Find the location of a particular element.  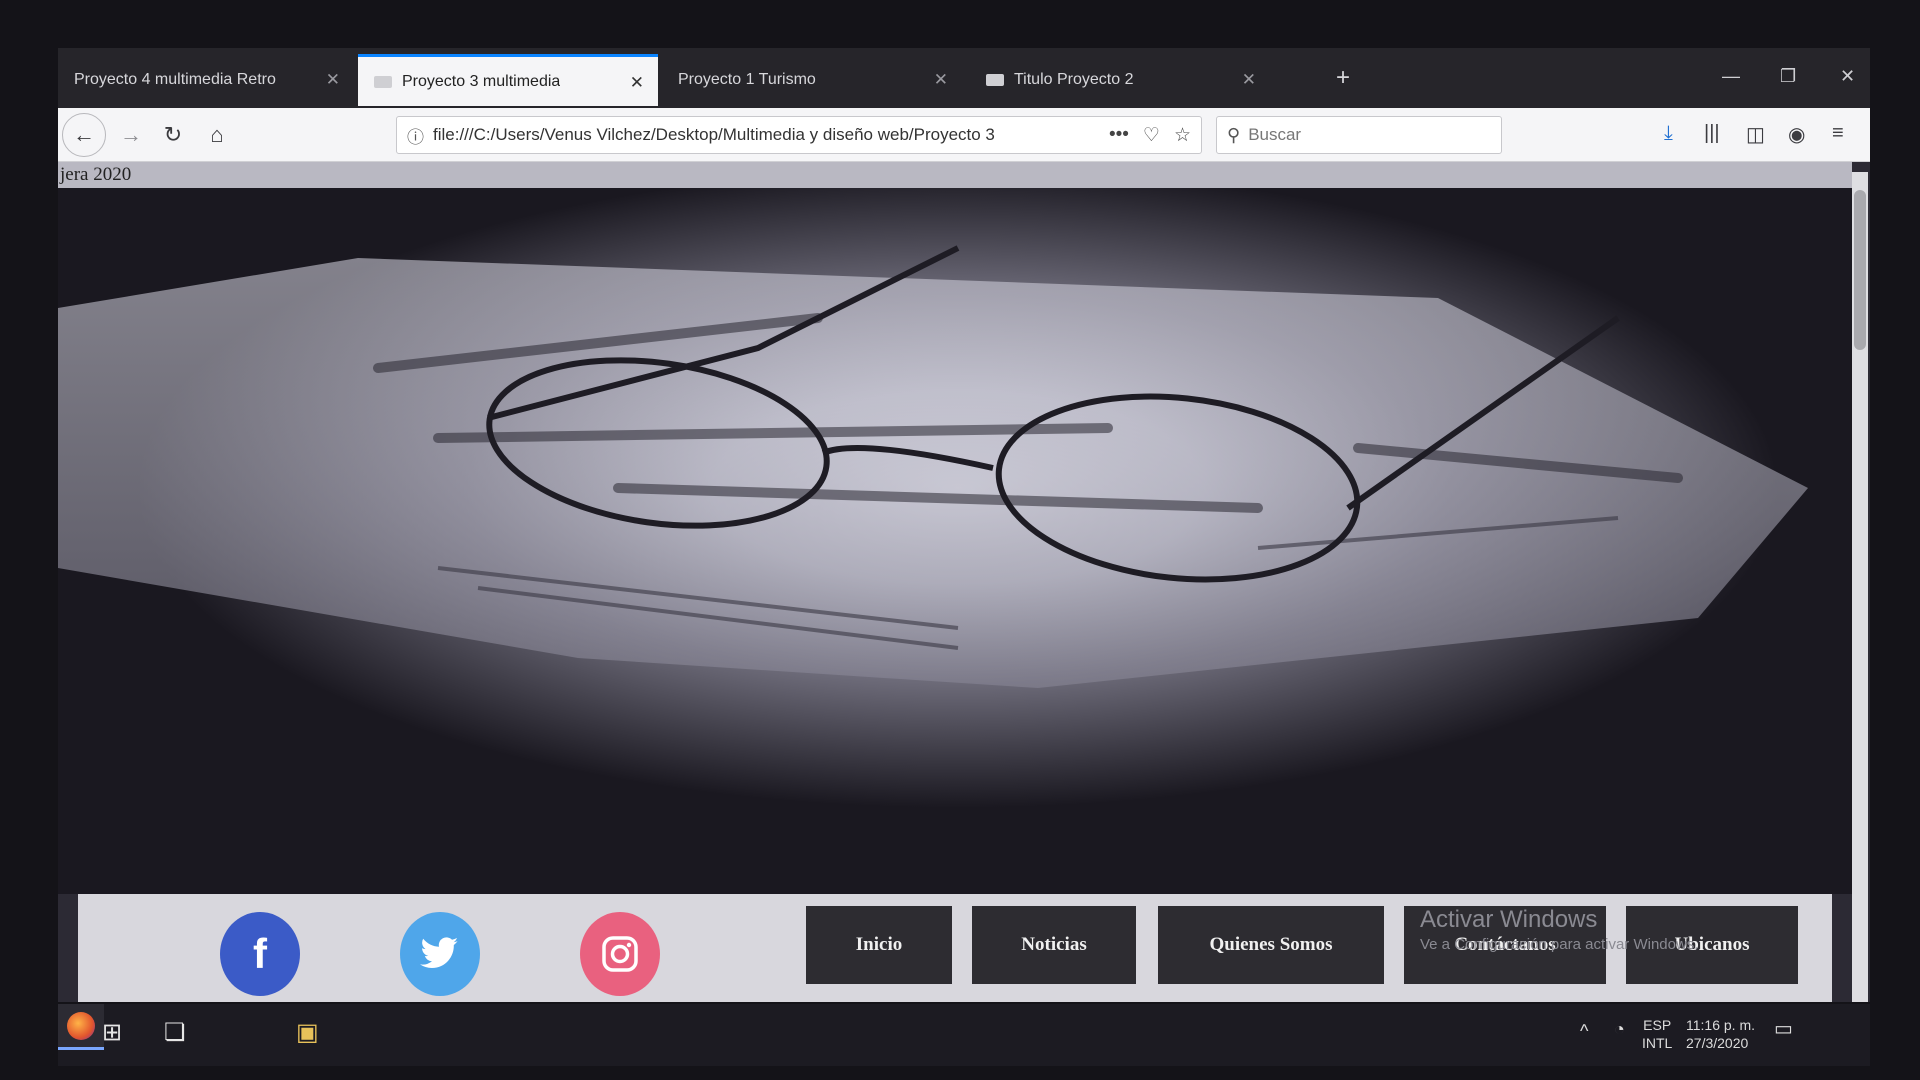

sidebar-icon: ◫ is located at coordinates (1755, 134).